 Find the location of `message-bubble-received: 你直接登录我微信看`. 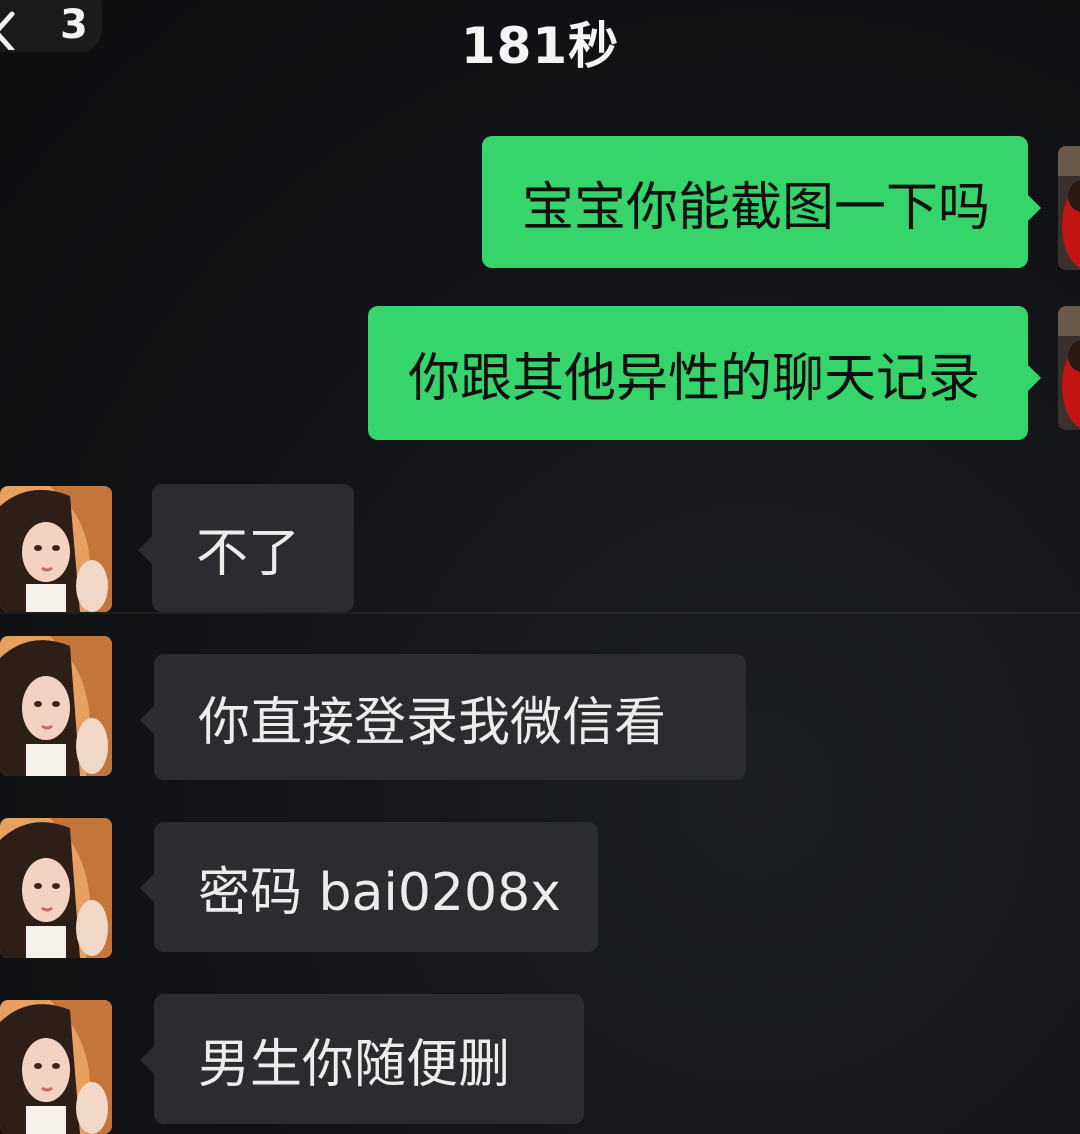

message-bubble-received: 你直接登录我微信看 is located at coordinates (443, 717).